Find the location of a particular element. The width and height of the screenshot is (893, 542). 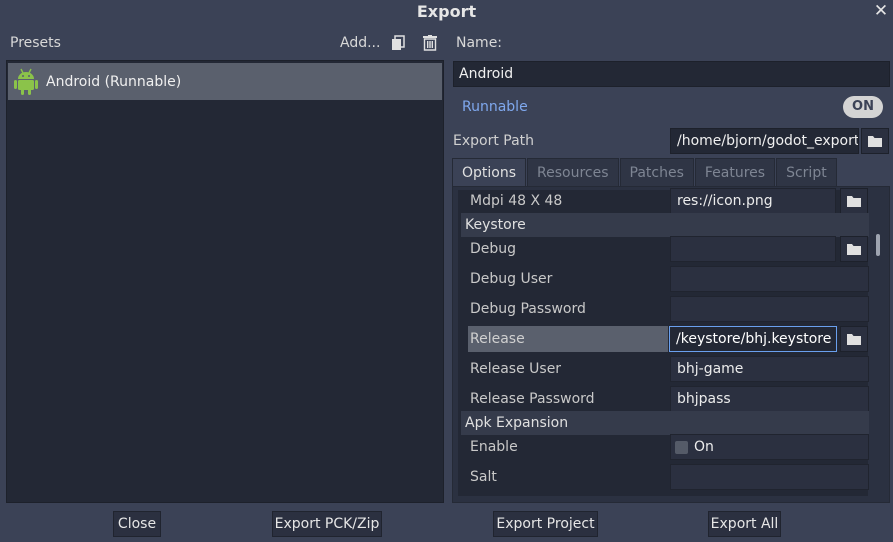

enable-label: Enable is located at coordinates (494, 447).